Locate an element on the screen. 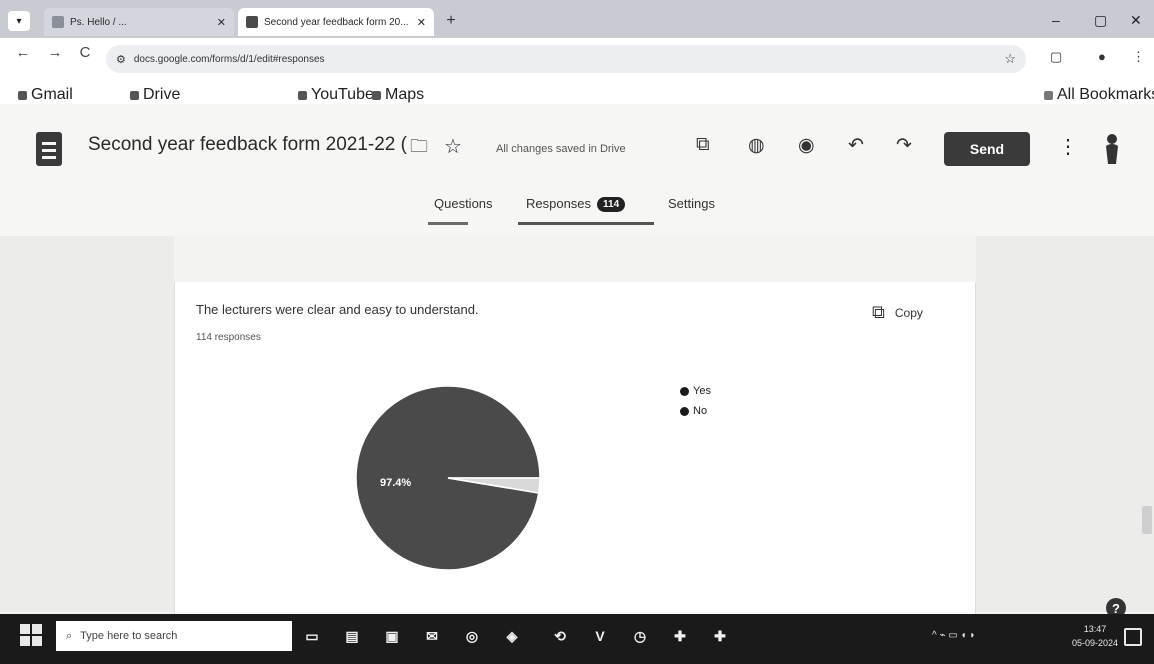 This screenshot has width=1154, height=664. page-background-left is located at coordinates (87, 424).